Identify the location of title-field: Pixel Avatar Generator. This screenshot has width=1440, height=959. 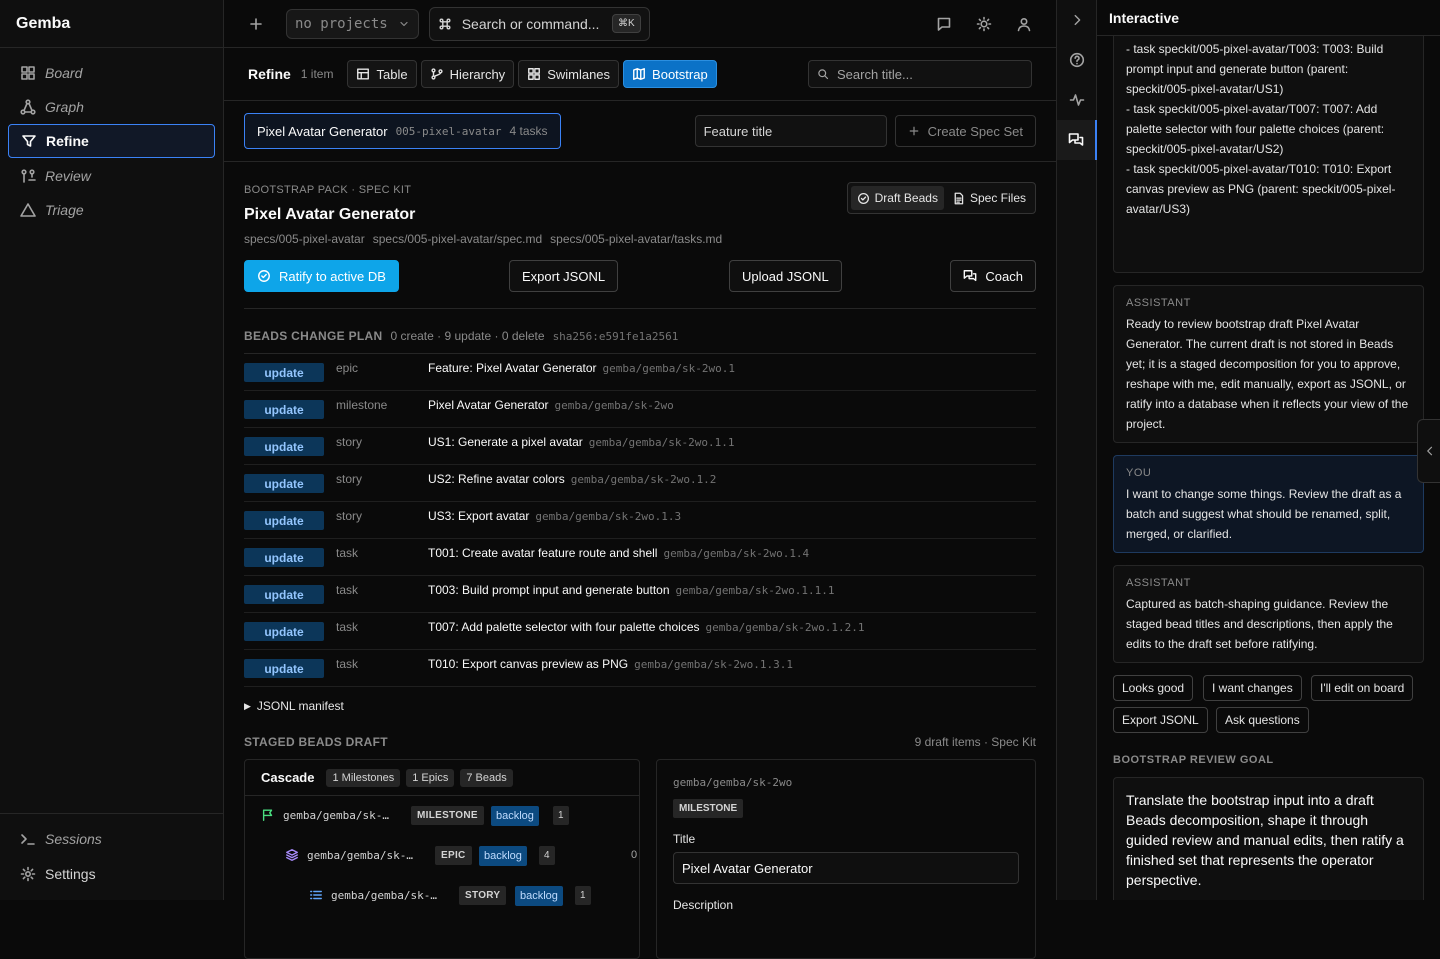
(846, 868).